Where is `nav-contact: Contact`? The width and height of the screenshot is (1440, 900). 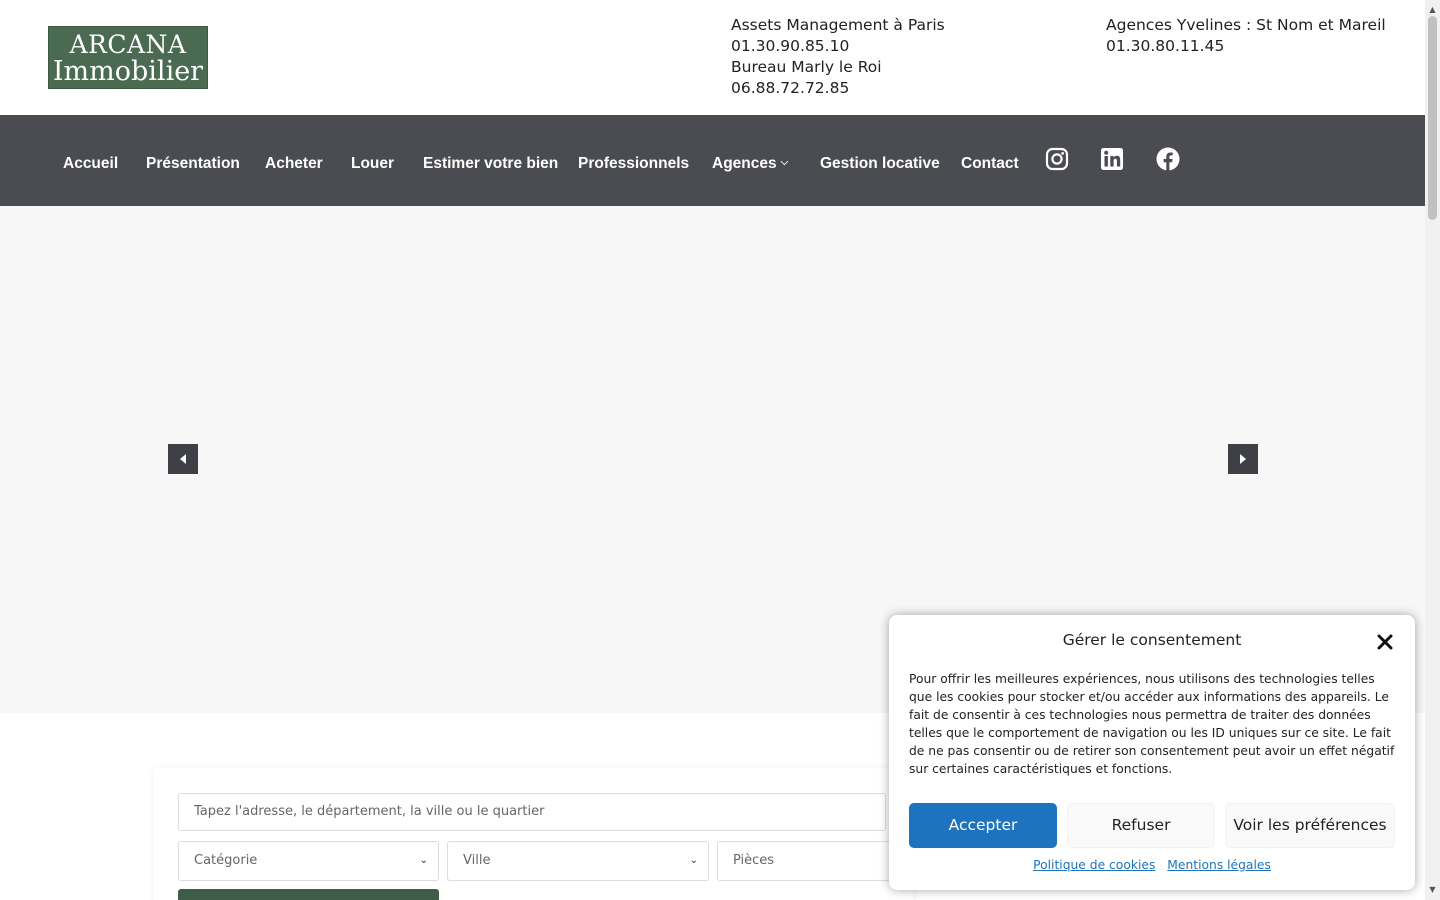 nav-contact: Contact is located at coordinates (990, 160).